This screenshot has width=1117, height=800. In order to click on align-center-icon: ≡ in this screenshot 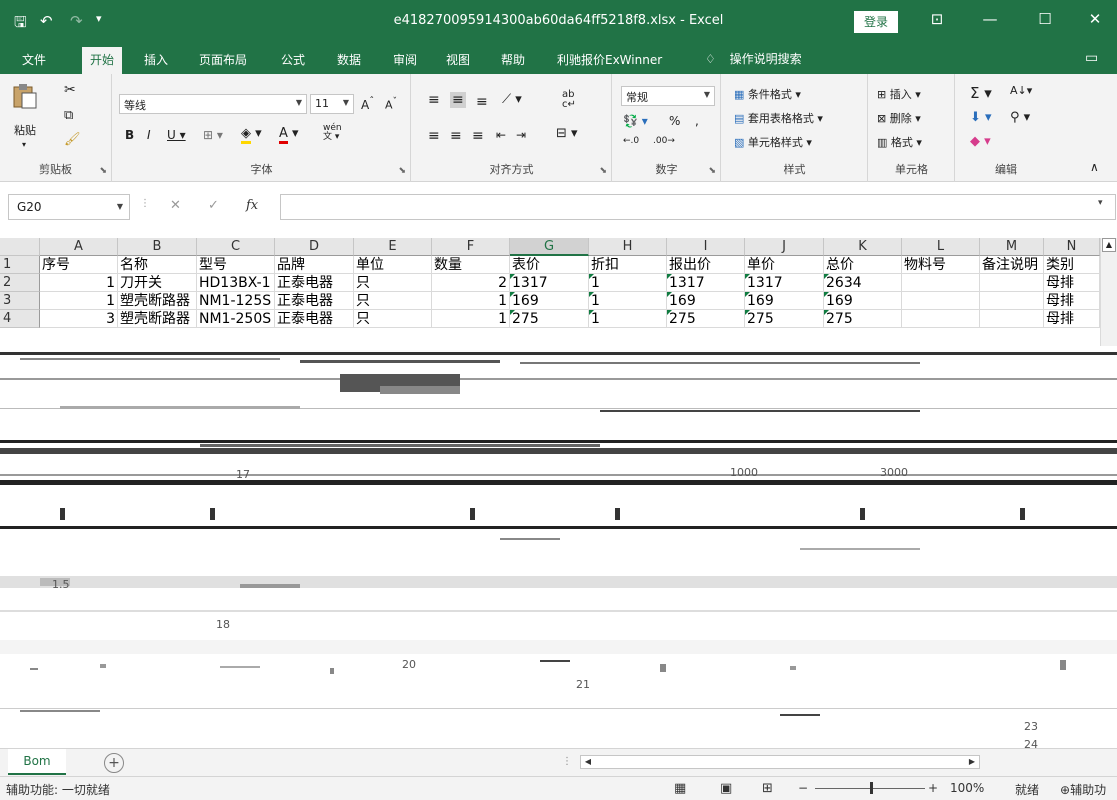, I will do `click(456, 136)`.